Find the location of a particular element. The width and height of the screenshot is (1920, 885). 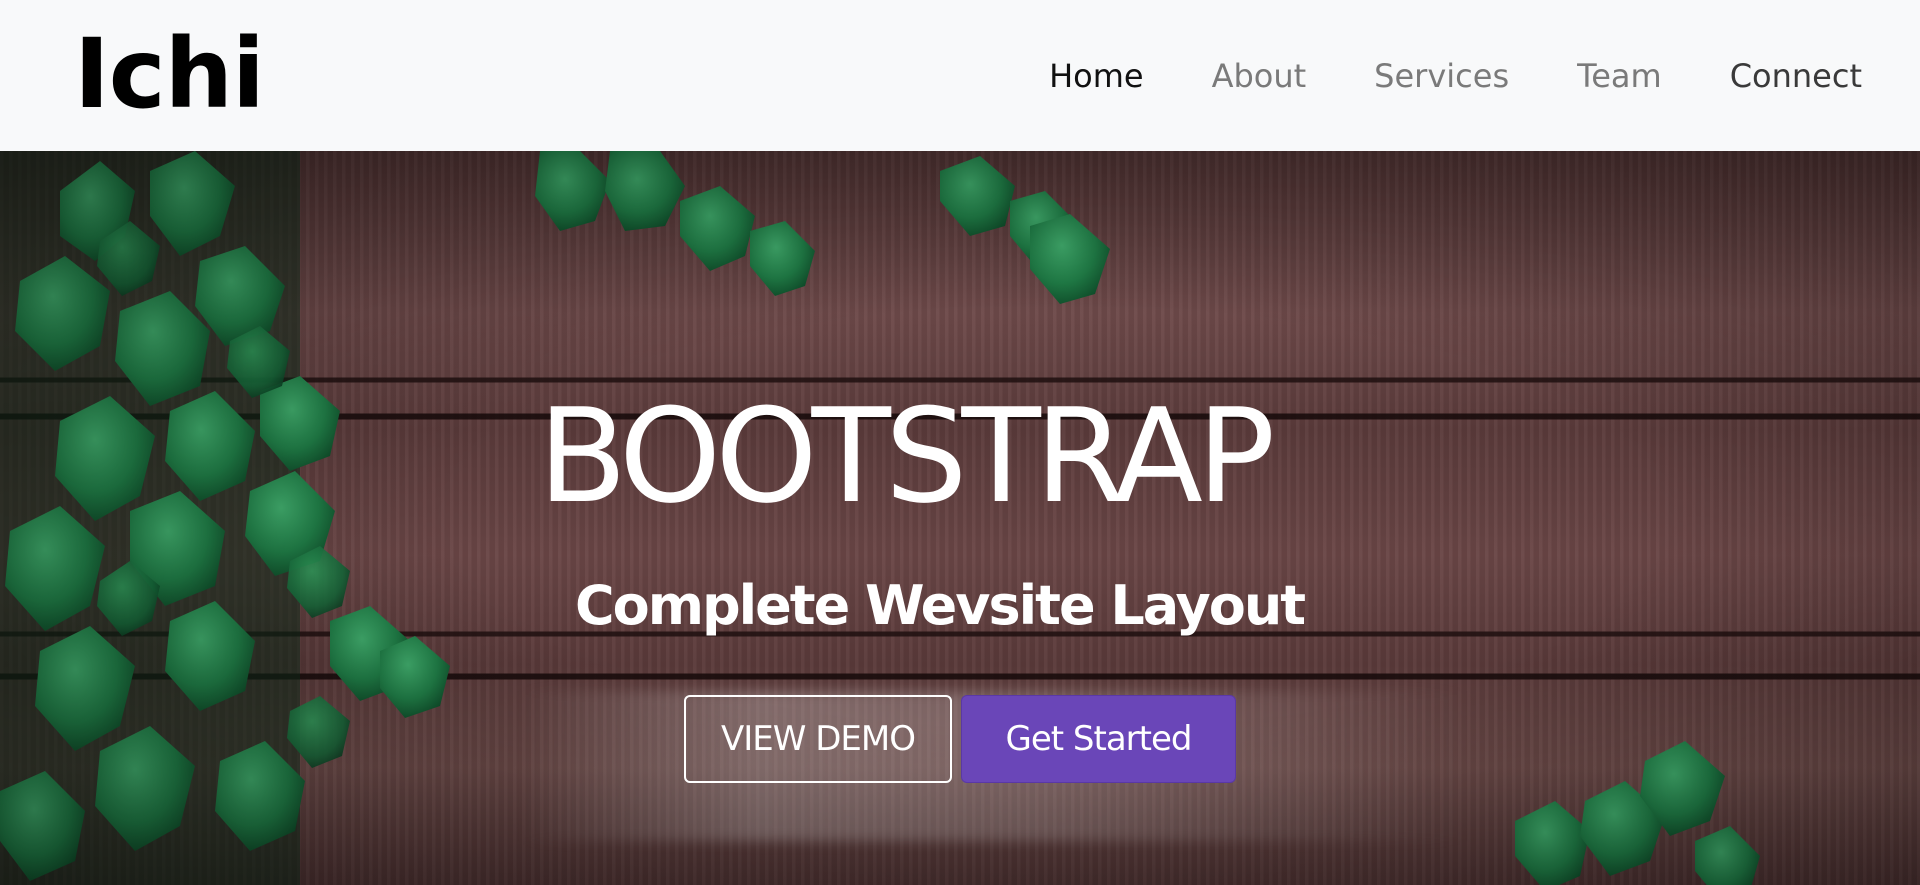

brand-logo: Ichi is located at coordinates (169, 74).